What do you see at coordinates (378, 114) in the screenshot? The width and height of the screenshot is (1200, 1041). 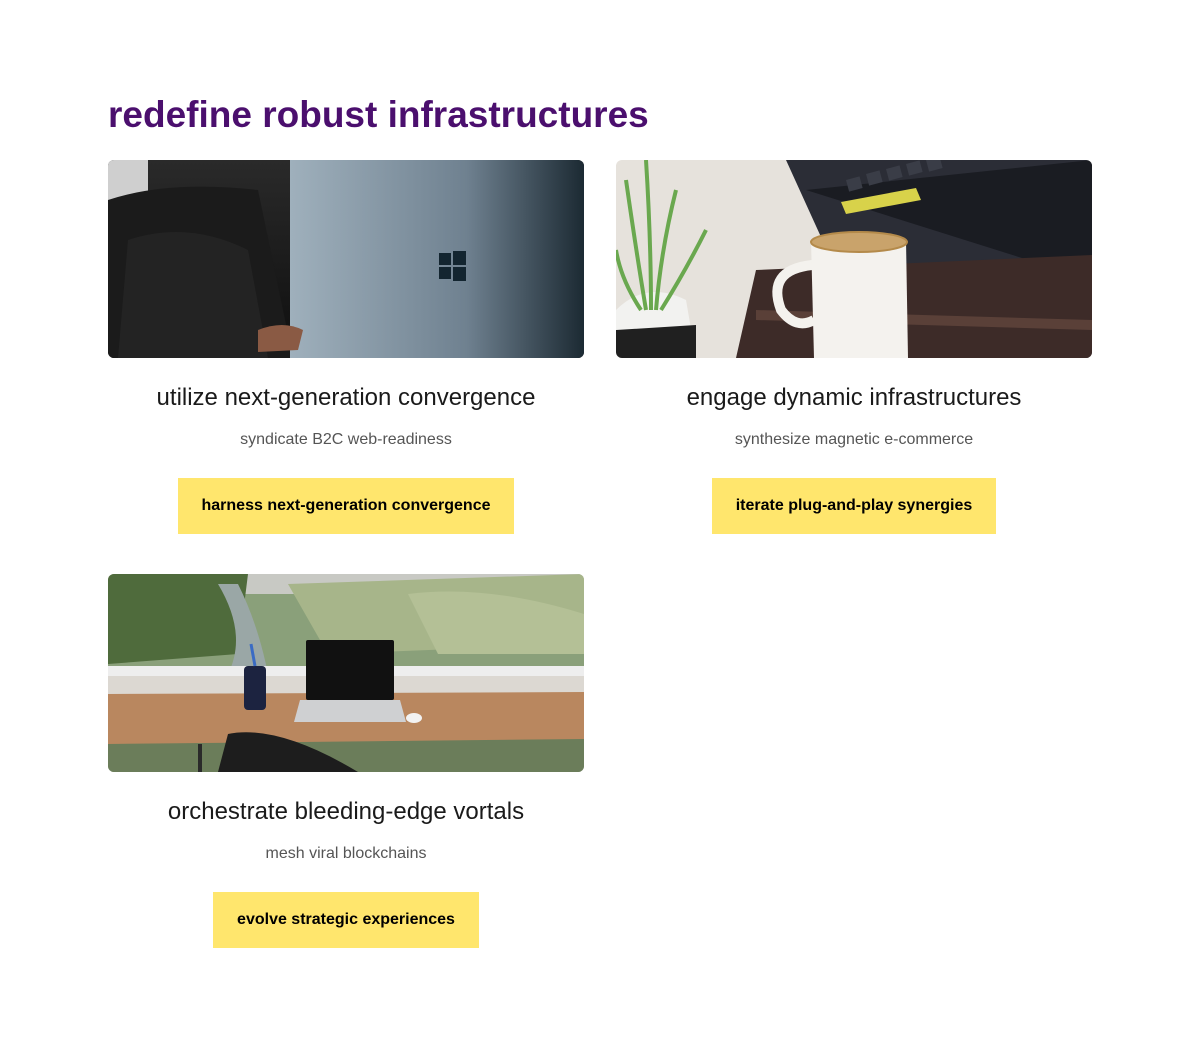 I see `section-title: redefine robust infrastructures` at bounding box center [378, 114].